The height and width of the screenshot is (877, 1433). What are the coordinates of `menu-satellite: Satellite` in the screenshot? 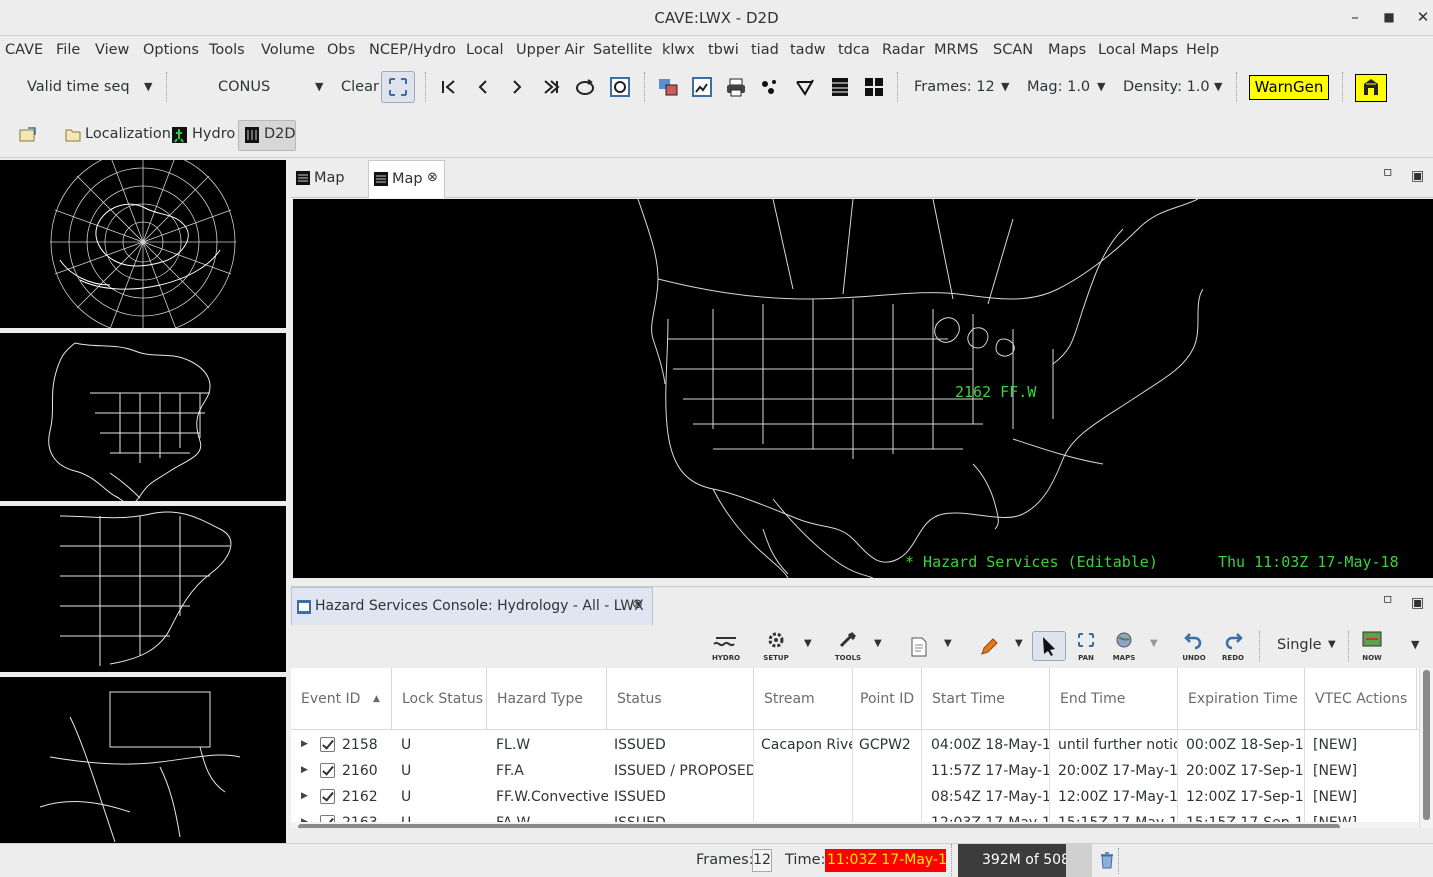 It's located at (622, 50).